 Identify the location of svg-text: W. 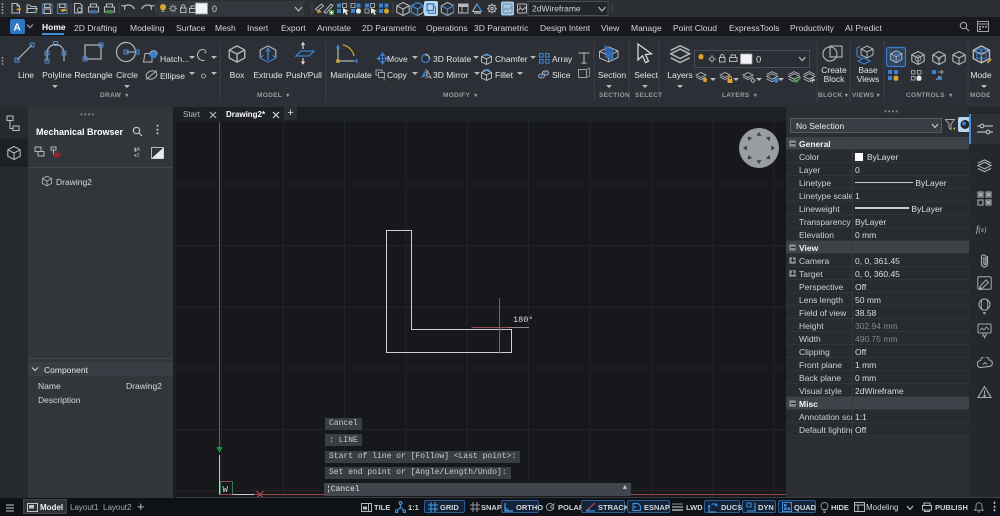
(226, 490).